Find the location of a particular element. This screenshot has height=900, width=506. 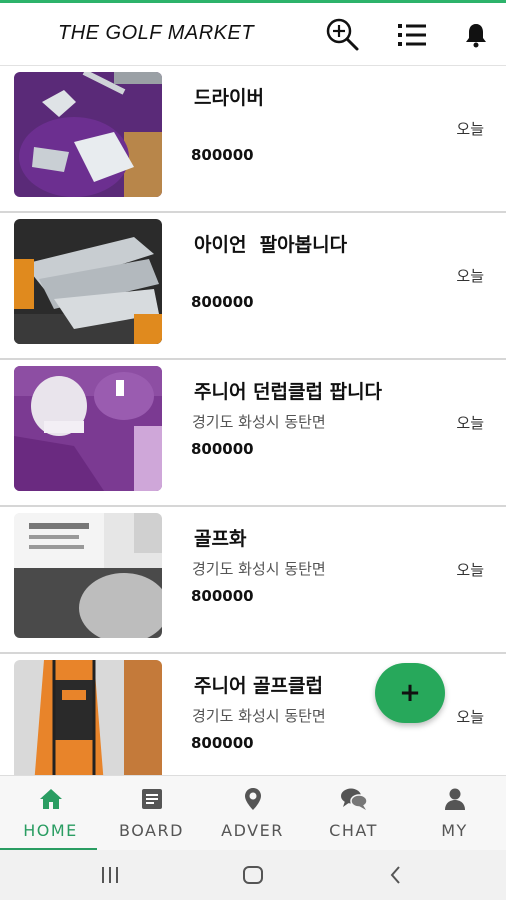

bottom-nav: HOME BOARD ADVER CHAT MY is located at coordinates (253, 813).